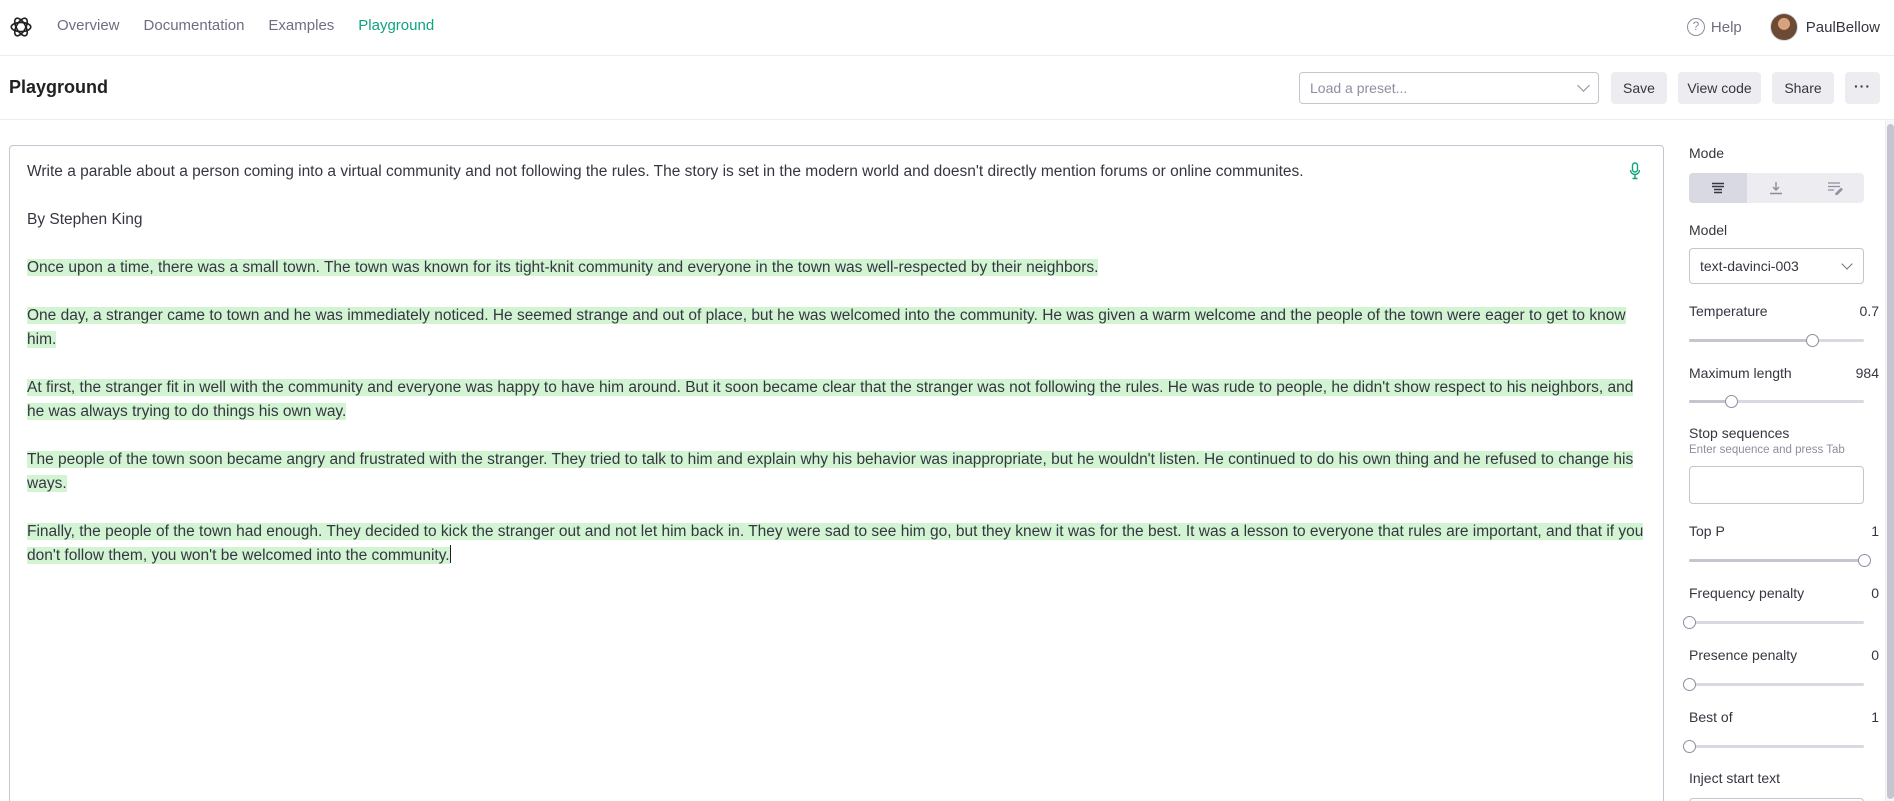  What do you see at coordinates (1728, 311) in the screenshot?
I see `temperature-label: Temperature` at bounding box center [1728, 311].